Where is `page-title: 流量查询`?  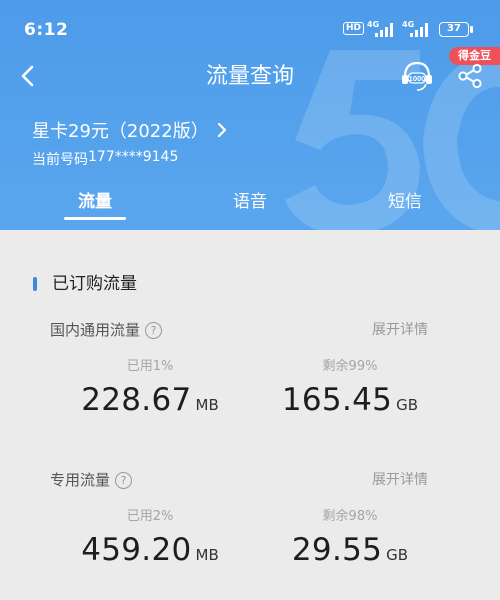 page-title: 流量查询 is located at coordinates (249, 76).